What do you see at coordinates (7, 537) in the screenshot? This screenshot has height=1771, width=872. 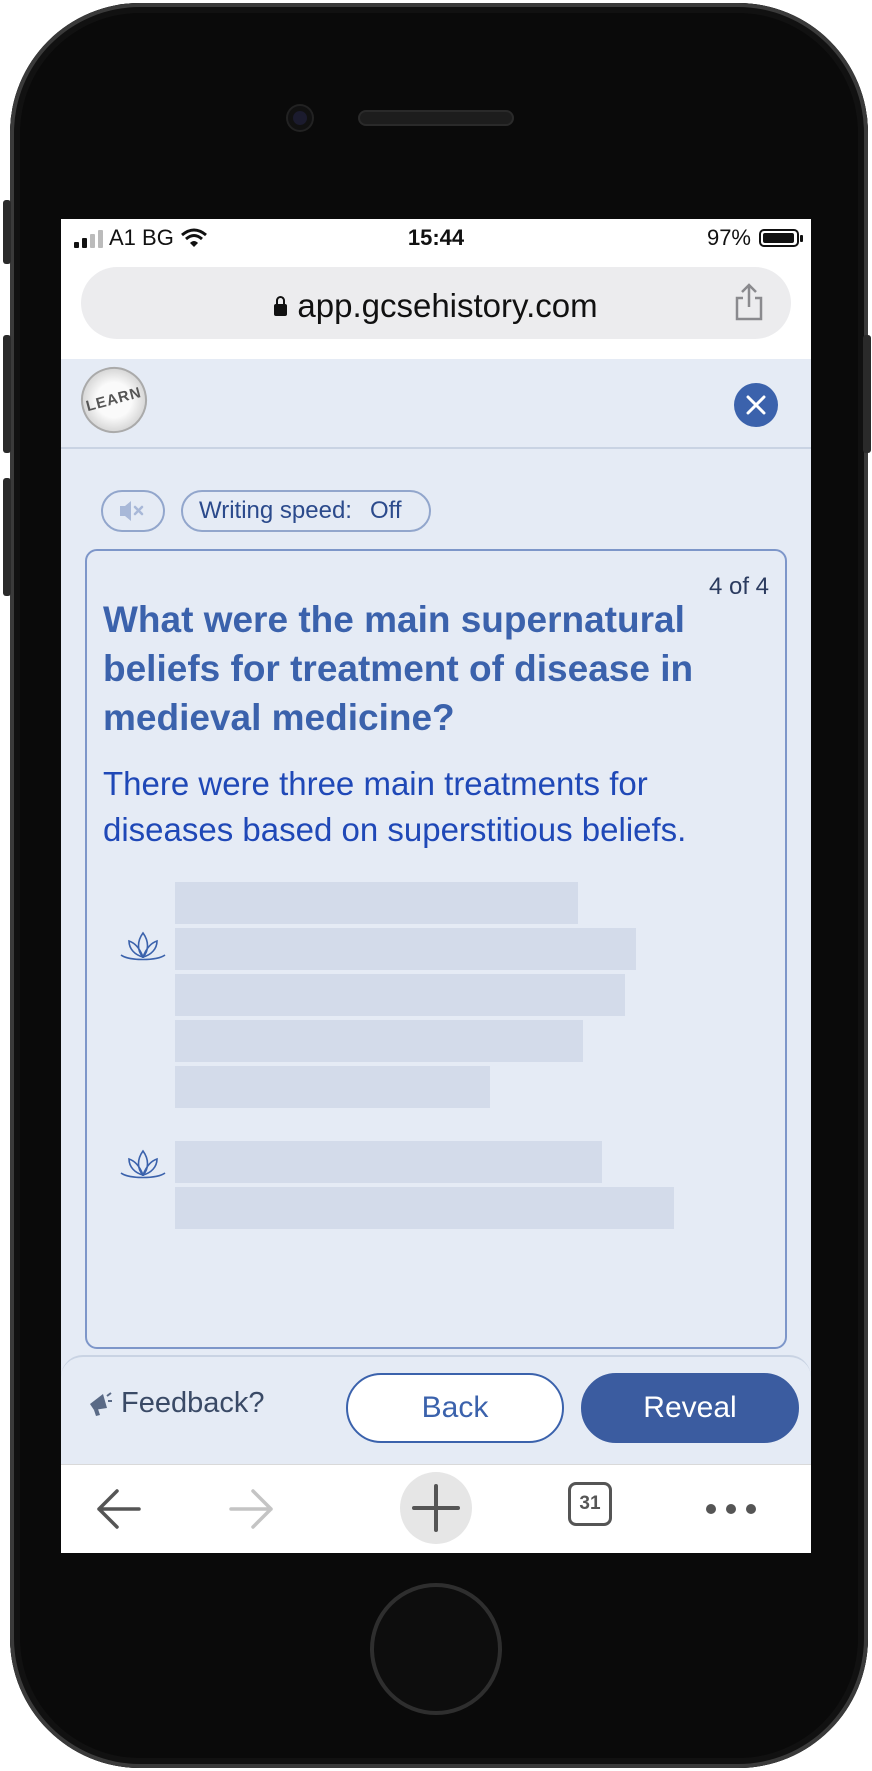 I see `volume-down-button` at bounding box center [7, 537].